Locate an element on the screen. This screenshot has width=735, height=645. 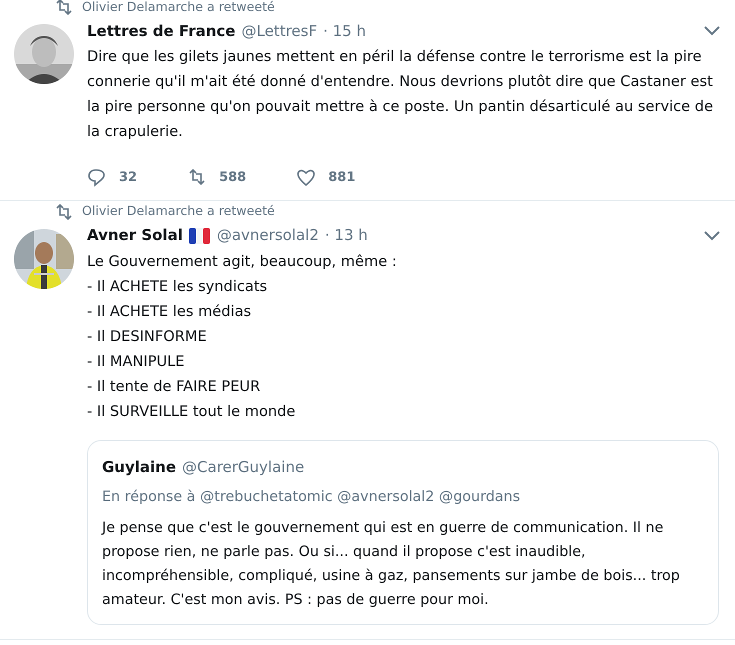
reply-button: 32 is located at coordinates (112, 178).